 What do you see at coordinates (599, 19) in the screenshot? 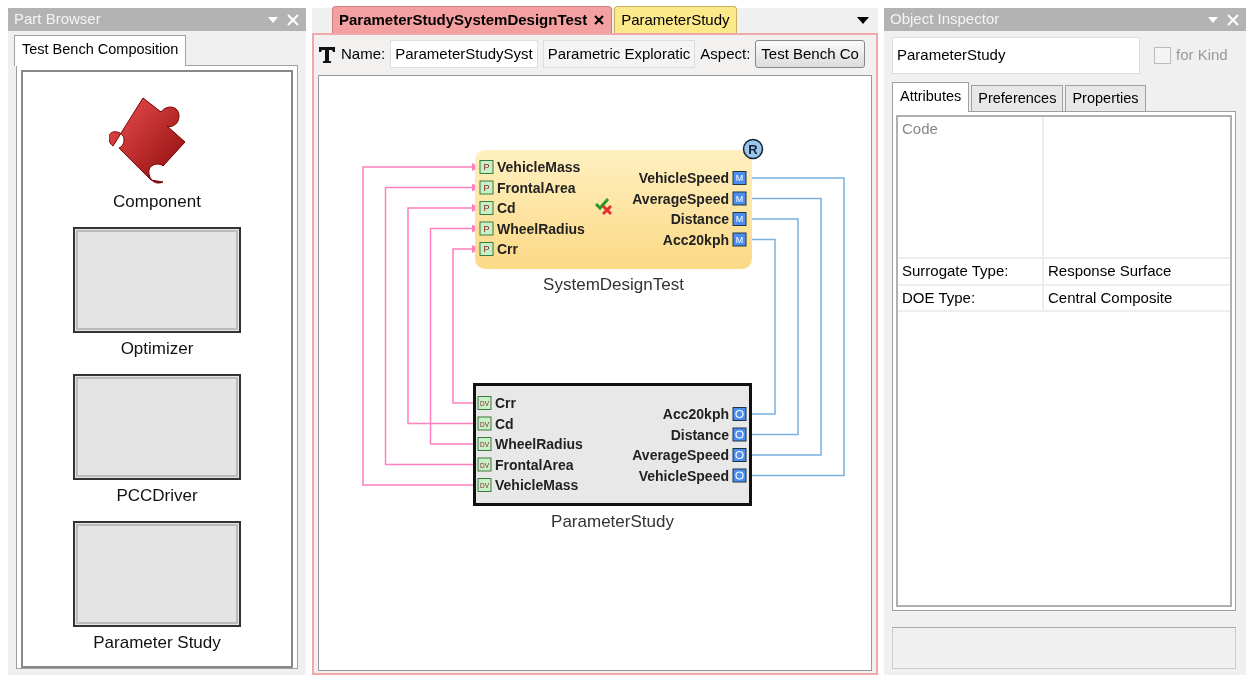
I see `close-icon` at bounding box center [599, 19].